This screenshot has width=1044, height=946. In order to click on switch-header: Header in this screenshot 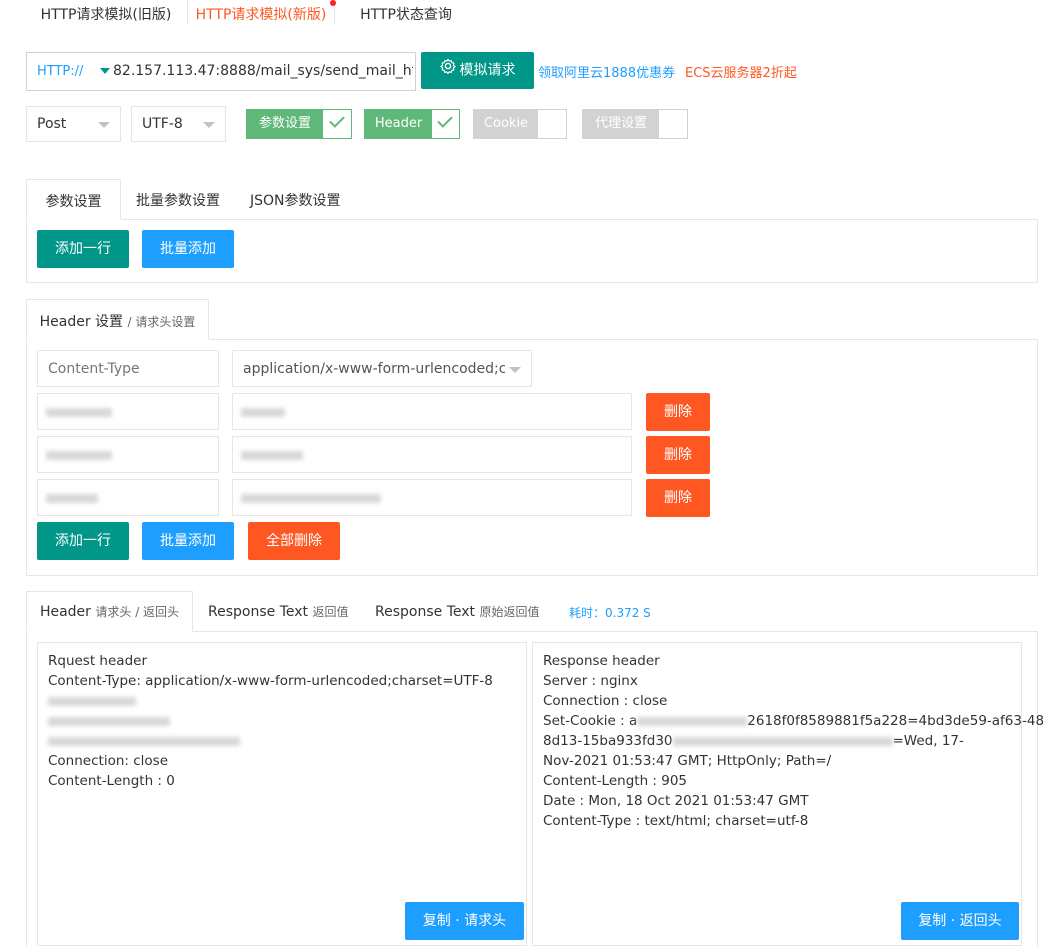, I will do `click(412, 124)`.